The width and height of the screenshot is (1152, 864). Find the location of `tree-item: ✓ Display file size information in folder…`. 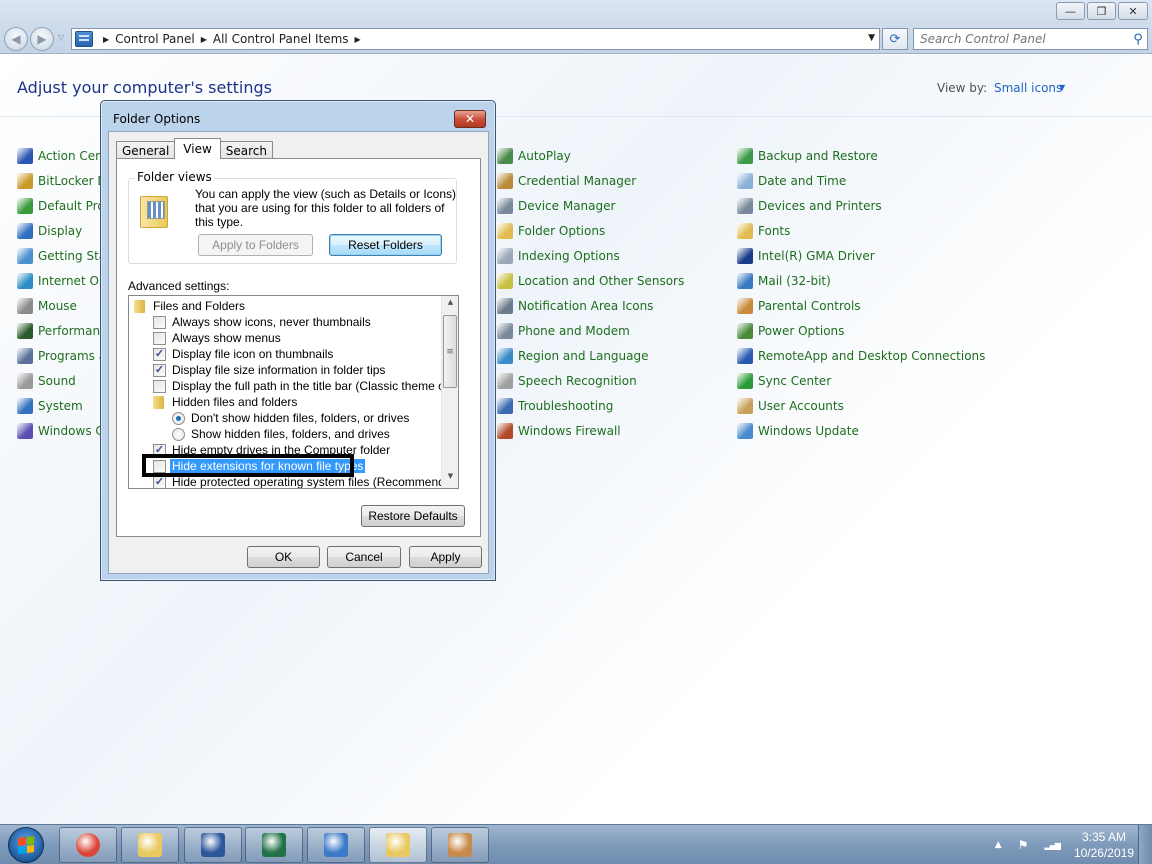

tree-item: ✓ Display file size information in folder… is located at coordinates (269, 370).